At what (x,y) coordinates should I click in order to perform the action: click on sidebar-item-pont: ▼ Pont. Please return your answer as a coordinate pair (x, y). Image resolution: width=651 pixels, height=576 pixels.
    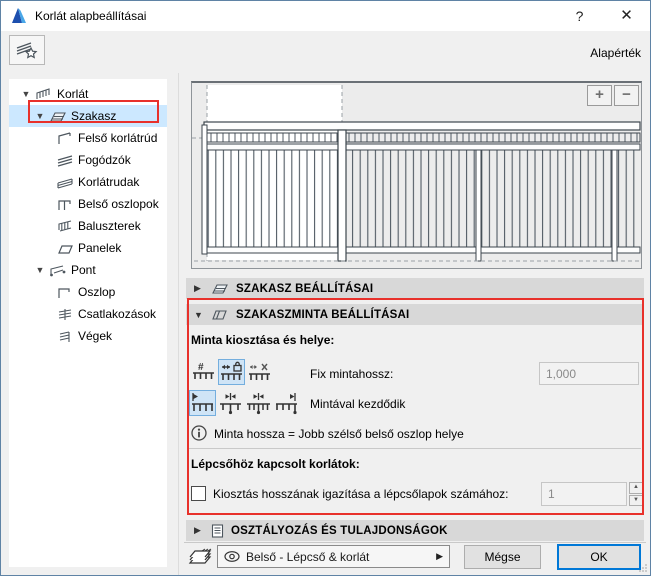
    Looking at the image, I should click on (88, 270).